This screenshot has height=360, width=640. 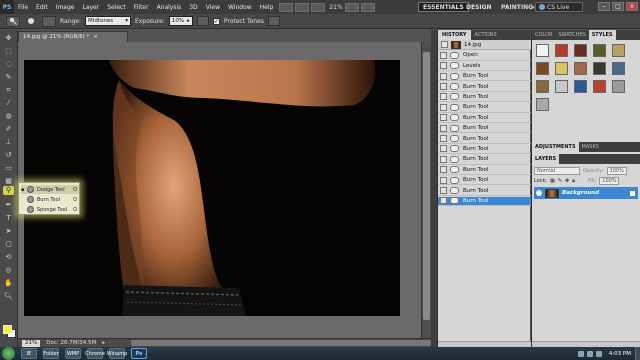 I want to click on show-desktop-button, so click(x=637, y=353).